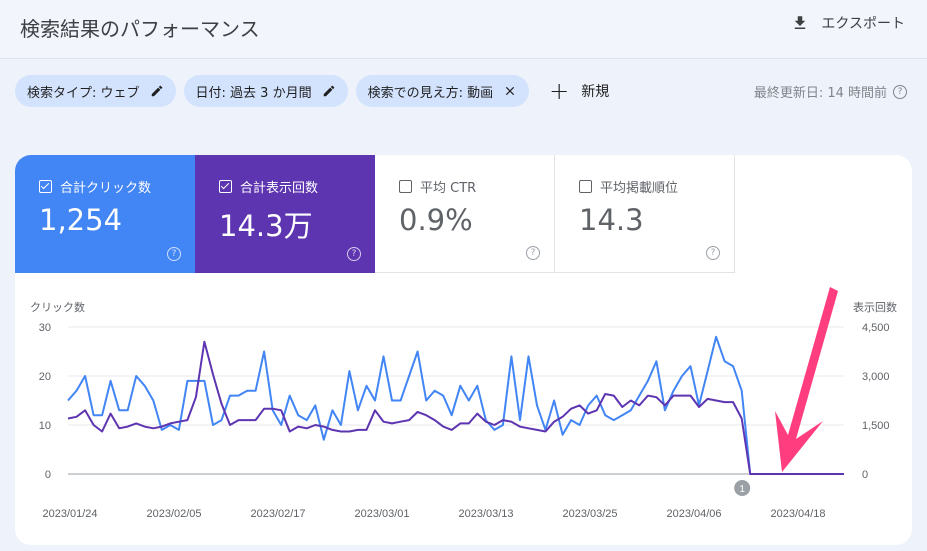 This screenshot has width=927, height=551. What do you see at coordinates (48, 475) in the screenshot?
I see `left-tick-label: 0` at bounding box center [48, 475].